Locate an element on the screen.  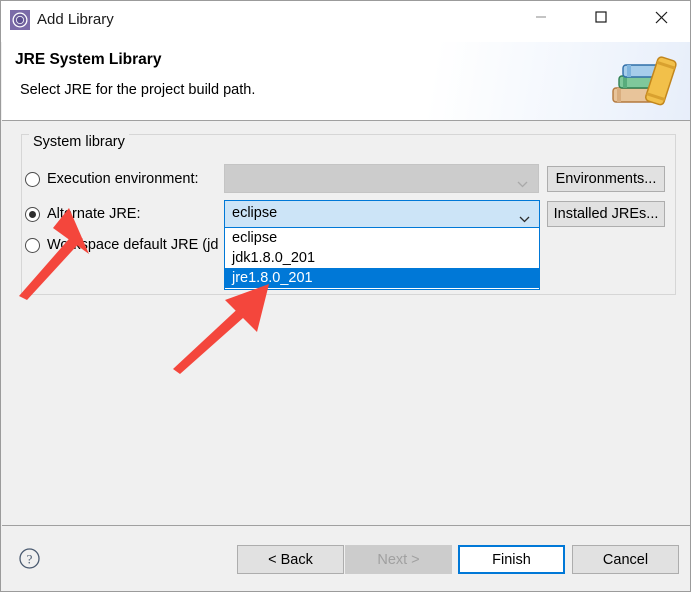
list-item: jdk1.8.0_201 is located at coordinates (382, 258).